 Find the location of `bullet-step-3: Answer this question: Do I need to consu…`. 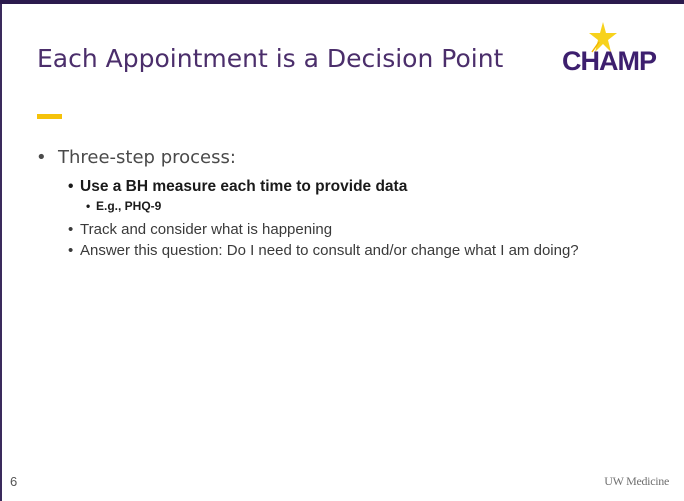

bullet-step-3: Answer this question: Do I need to consu… is located at coordinates (338, 250).